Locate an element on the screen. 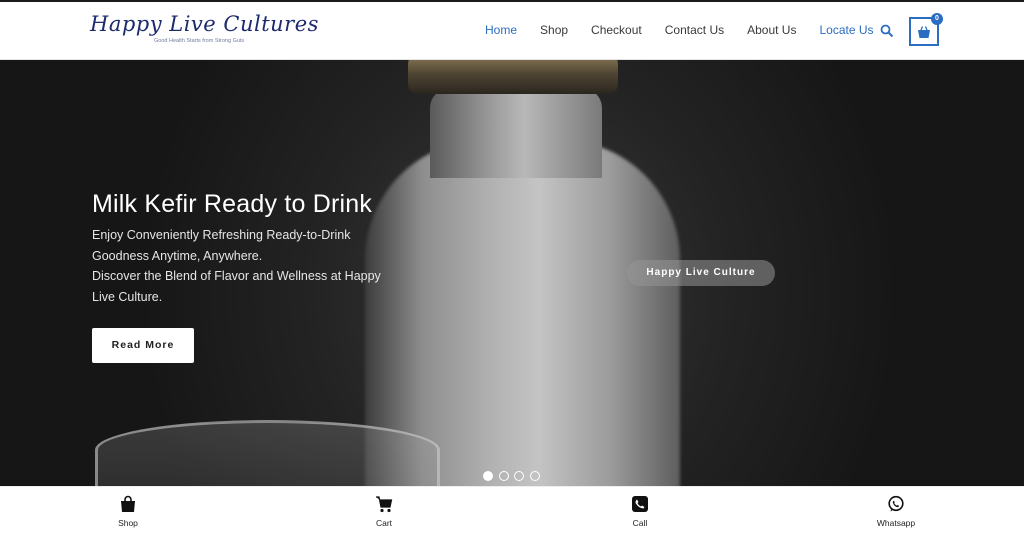 Image resolution: width=1024 pixels, height=538 pixels. shopping-bag-icon is located at coordinates (128, 503).